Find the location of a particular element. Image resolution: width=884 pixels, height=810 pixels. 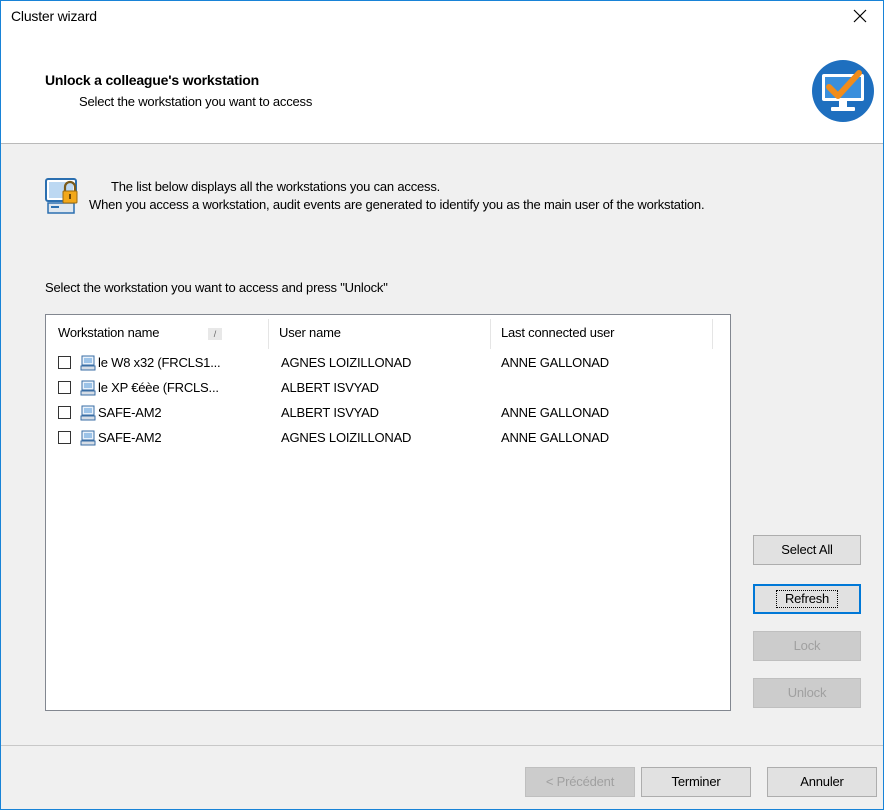

refresh-button-label: Refresh is located at coordinates (807, 599).